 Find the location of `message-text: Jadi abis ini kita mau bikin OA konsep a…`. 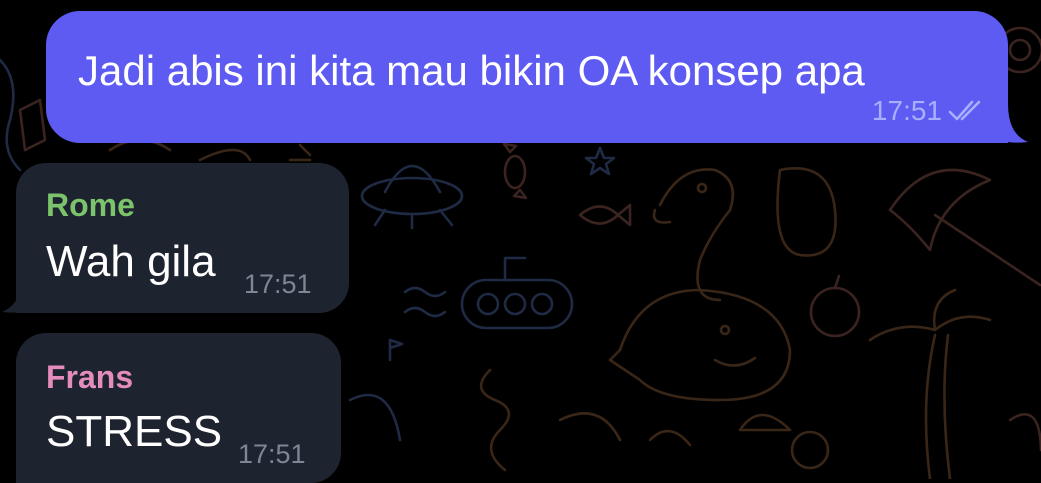

message-text: Jadi abis ini kita mau bikin OA konsep a… is located at coordinates (471, 70).